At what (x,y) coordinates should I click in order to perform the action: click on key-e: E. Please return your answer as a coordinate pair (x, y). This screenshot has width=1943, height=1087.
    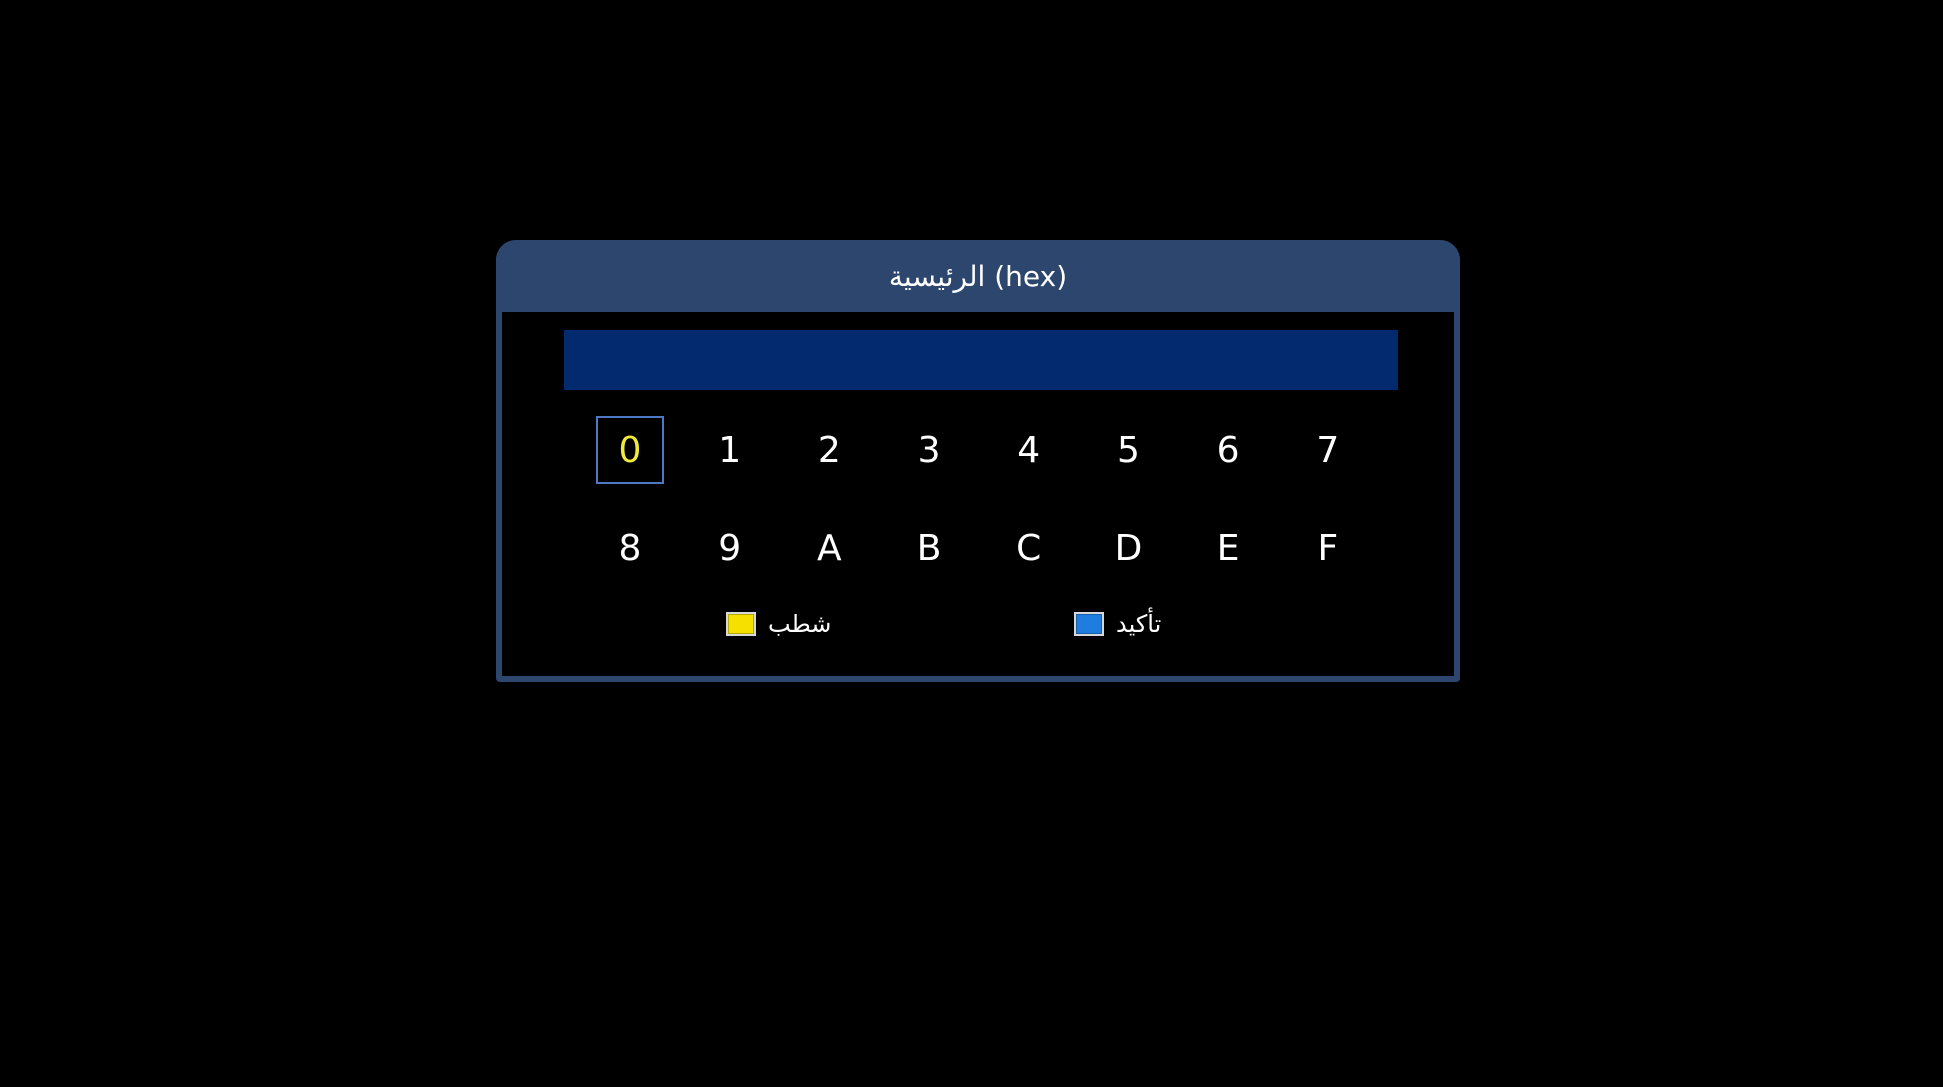
    Looking at the image, I should click on (1228, 548).